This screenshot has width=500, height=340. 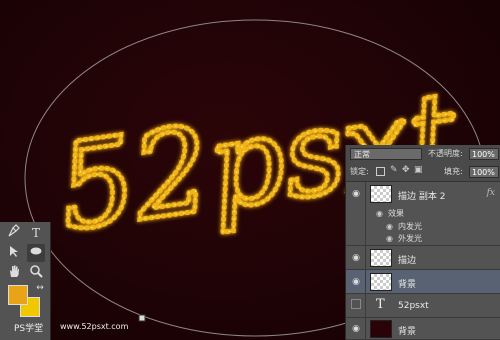 I want to click on lock-transparent-icon, so click(x=380, y=171).